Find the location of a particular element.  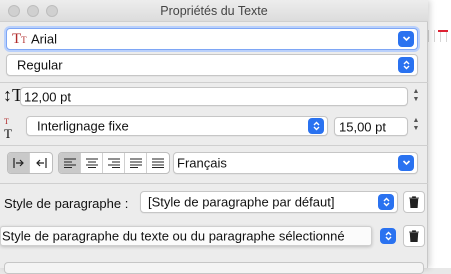

font-size-value: 12,00 pt is located at coordinates (47, 96).